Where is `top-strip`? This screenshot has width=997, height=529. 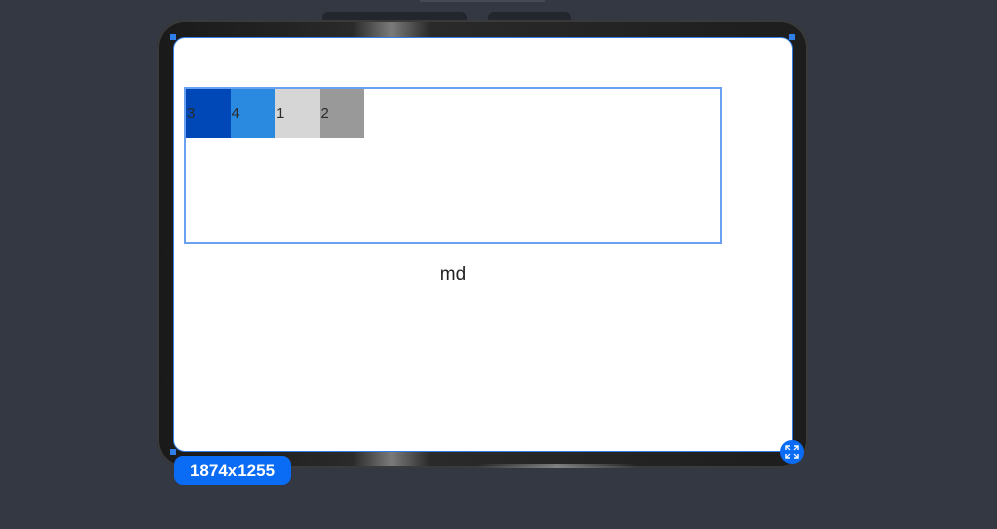
top-strip is located at coordinates (482, 1).